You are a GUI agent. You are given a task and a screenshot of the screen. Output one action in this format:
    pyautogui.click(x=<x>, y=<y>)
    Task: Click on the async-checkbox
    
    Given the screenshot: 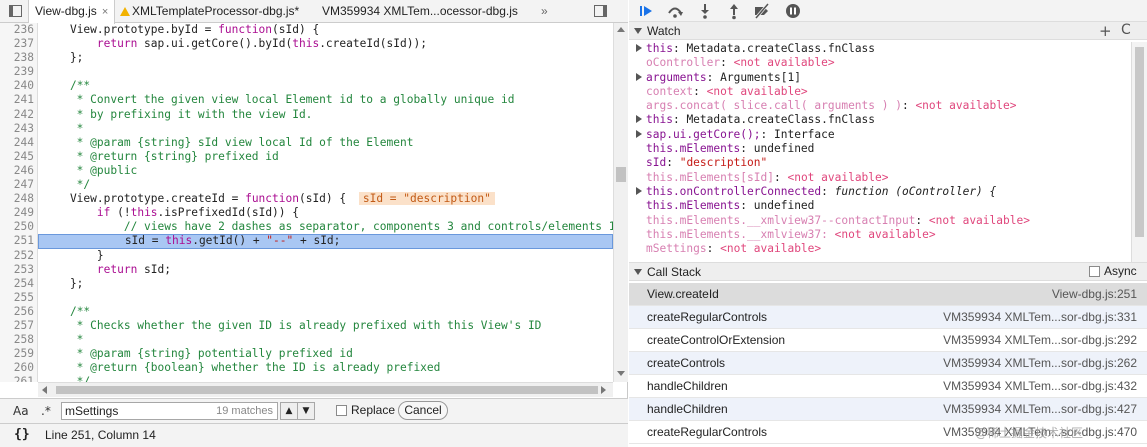 What is the action you would take?
    pyautogui.click(x=1094, y=271)
    